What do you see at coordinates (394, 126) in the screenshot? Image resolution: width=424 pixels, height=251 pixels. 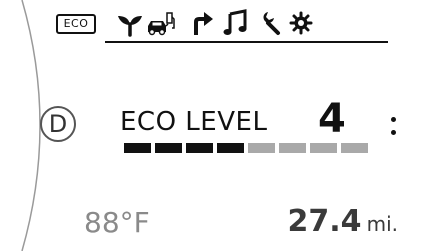 I see `more-indicator` at bounding box center [394, 126].